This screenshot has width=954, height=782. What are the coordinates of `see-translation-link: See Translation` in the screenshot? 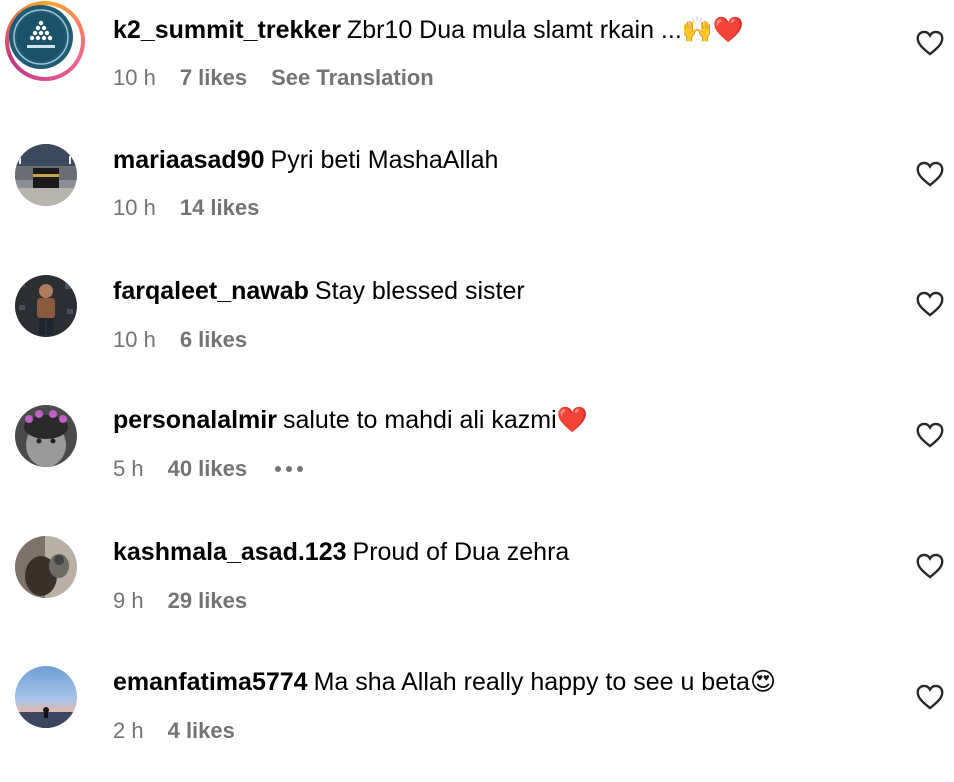 It's located at (352, 78).